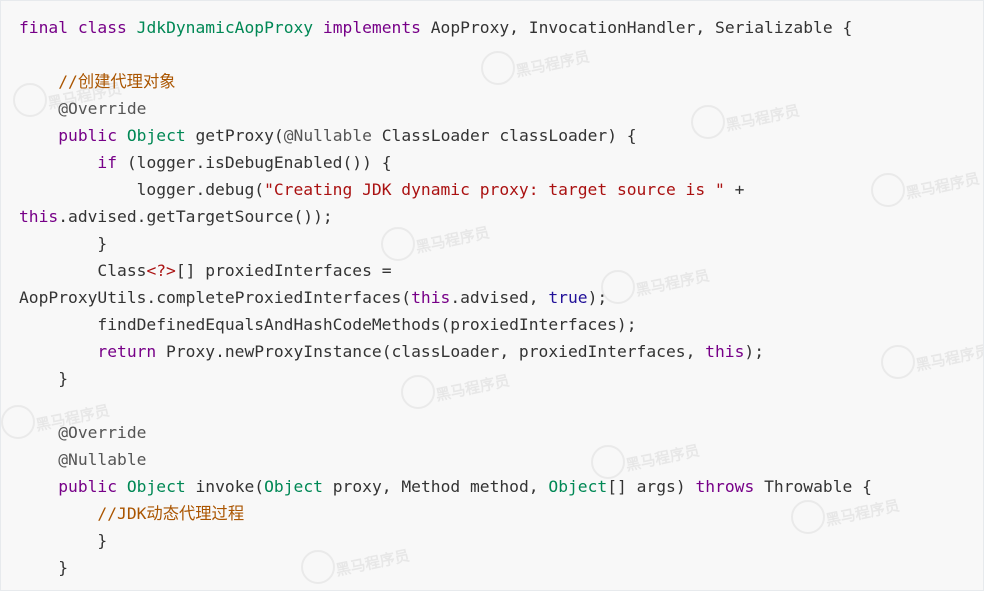 The image size is (984, 591). What do you see at coordinates (651, 486) in the screenshot?
I see `code-token: [] args)` at bounding box center [651, 486].